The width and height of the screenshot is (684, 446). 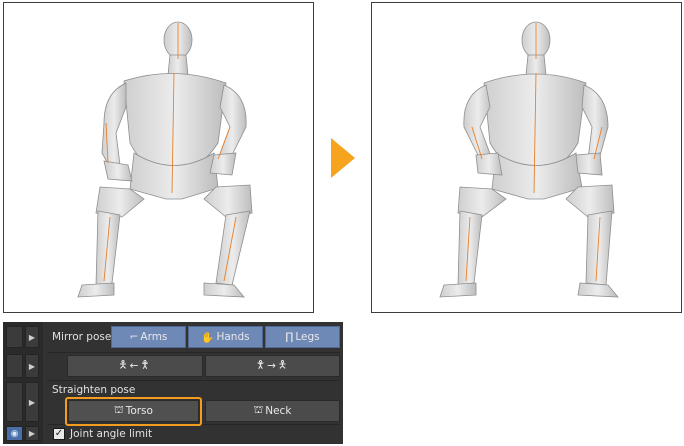 What do you see at coordinates (14, 433) in the screenshot?
I see `eye-icon: ◉` at bounding box center [14, 433].